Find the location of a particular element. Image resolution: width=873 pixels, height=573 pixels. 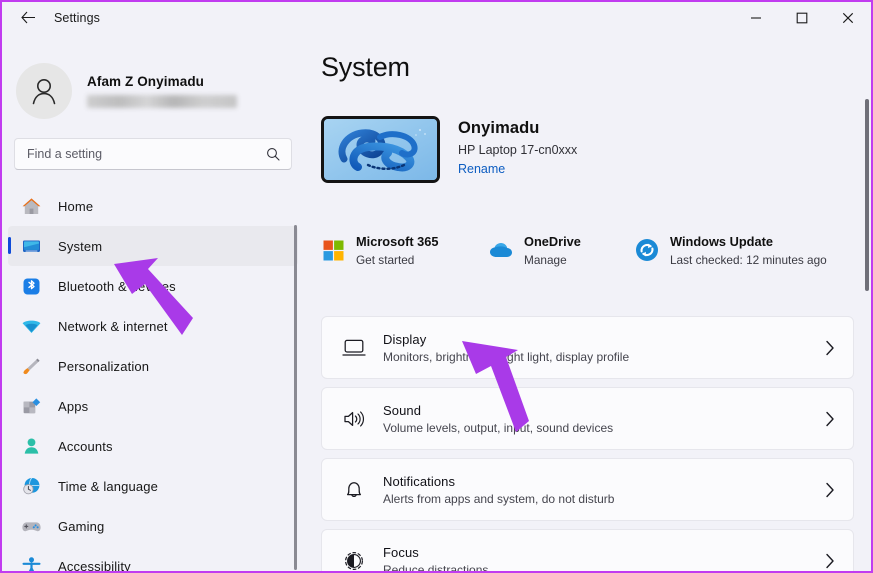

user-name: Afam Z Onyimadu is located at coordinates (146, 82).